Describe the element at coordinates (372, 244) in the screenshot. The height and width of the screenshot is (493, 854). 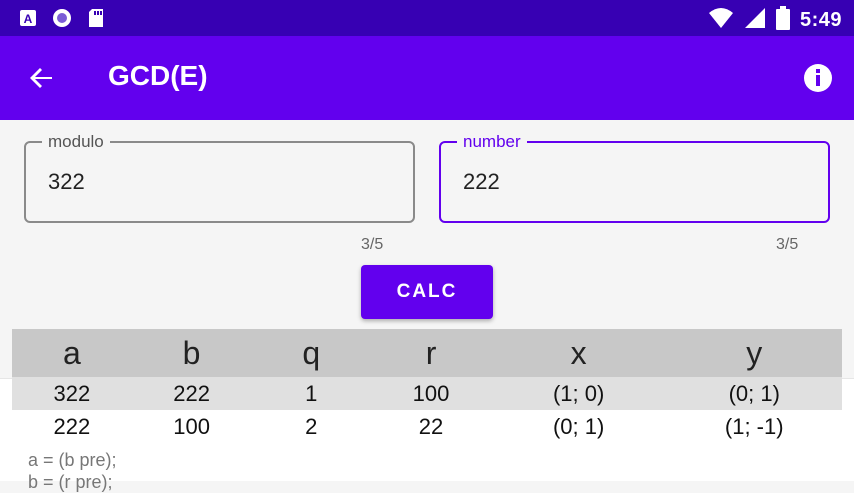
I see `modulo-counter: 3/5` at that location.